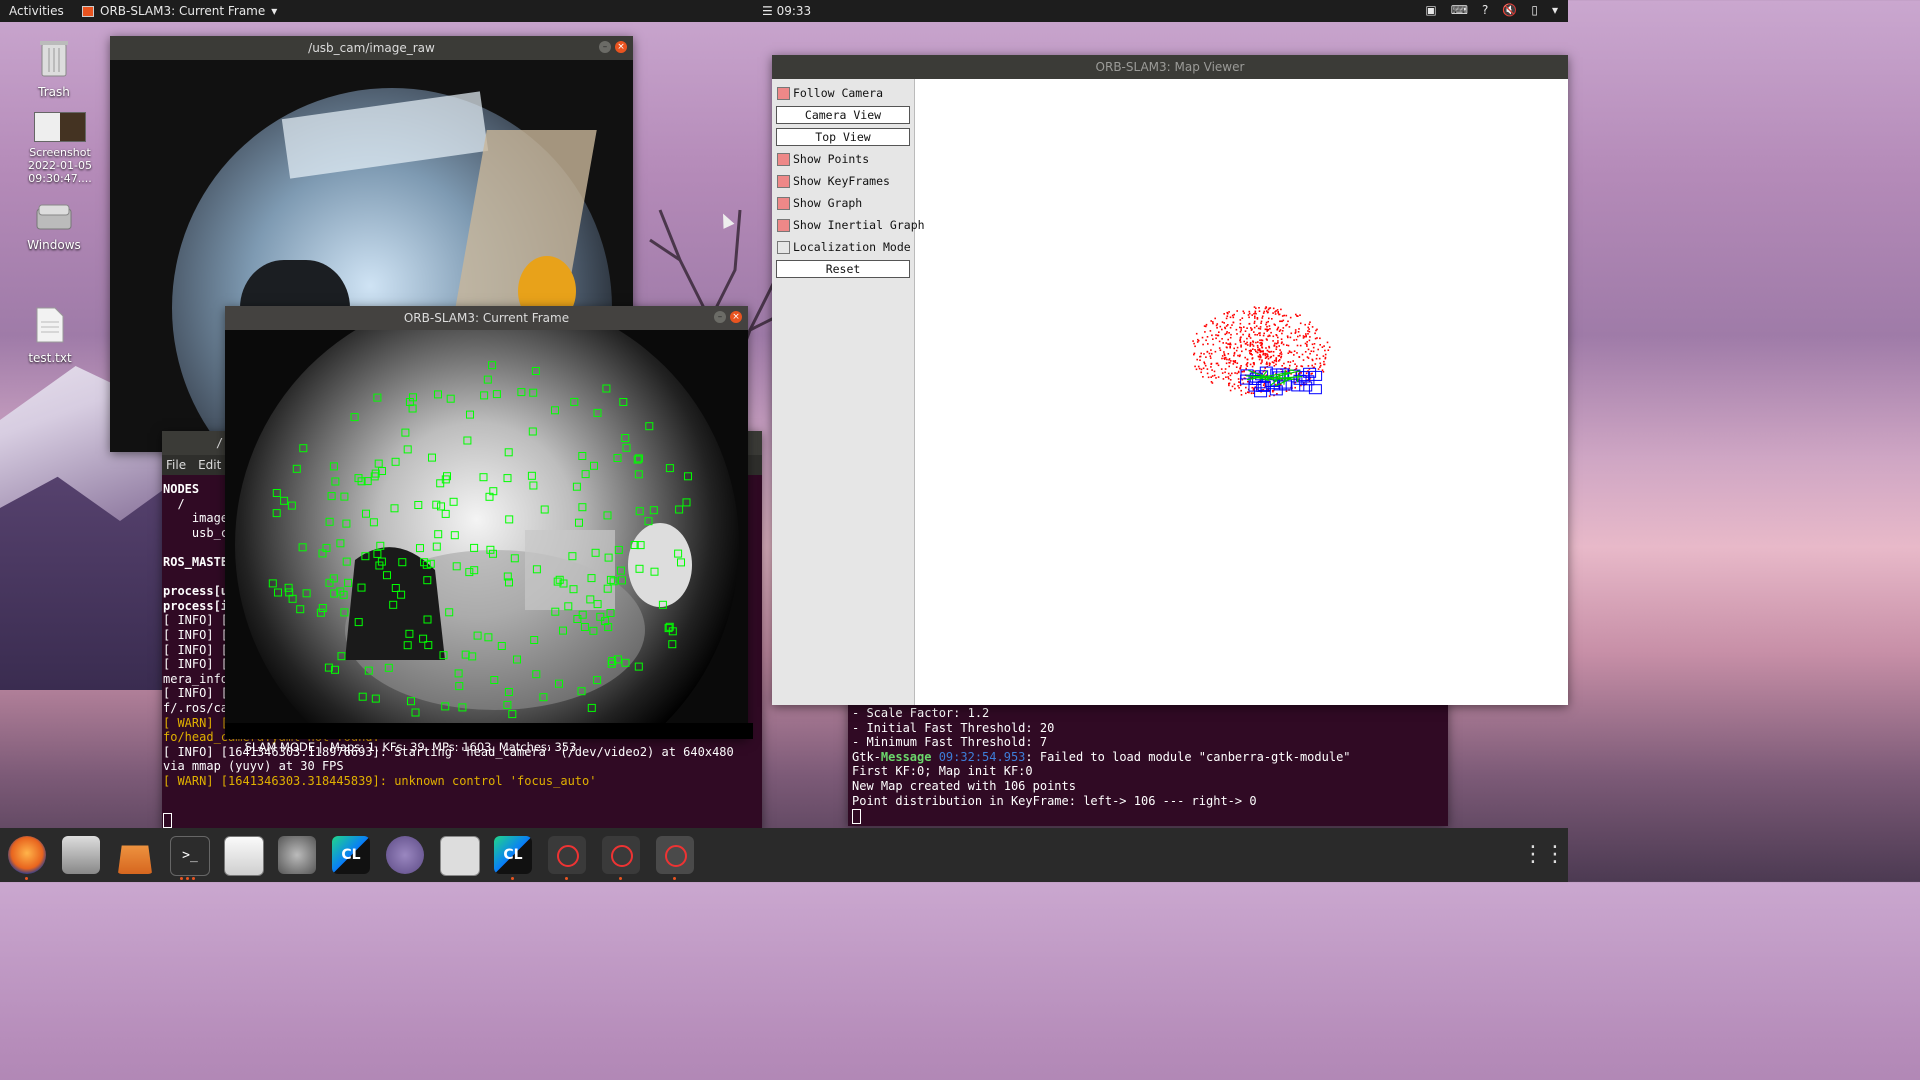  Describe the element at coordinates (1485, 10) in the screenshot. I see `network-icon: ?` at that location.